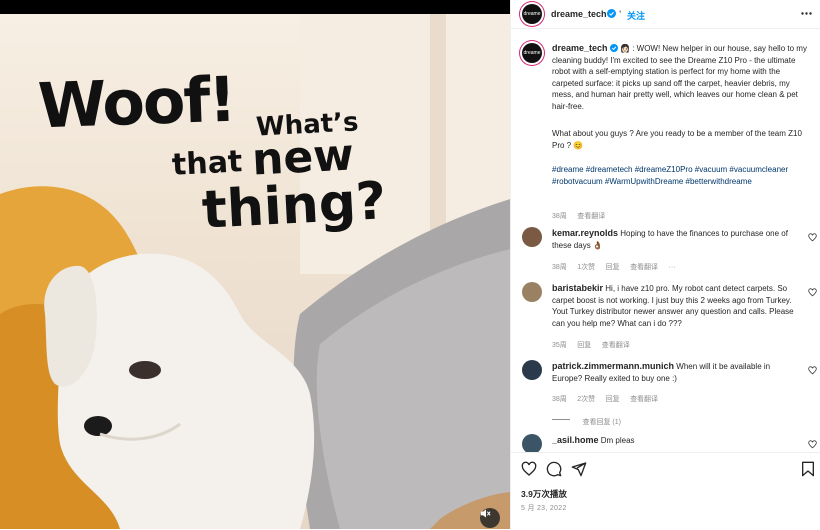 This screenshot has width=820, height=530. What do you see at coordinates (806, 13) in the screenshot?
I see `more-horizontal-icon` at bounding box center [806, 13].